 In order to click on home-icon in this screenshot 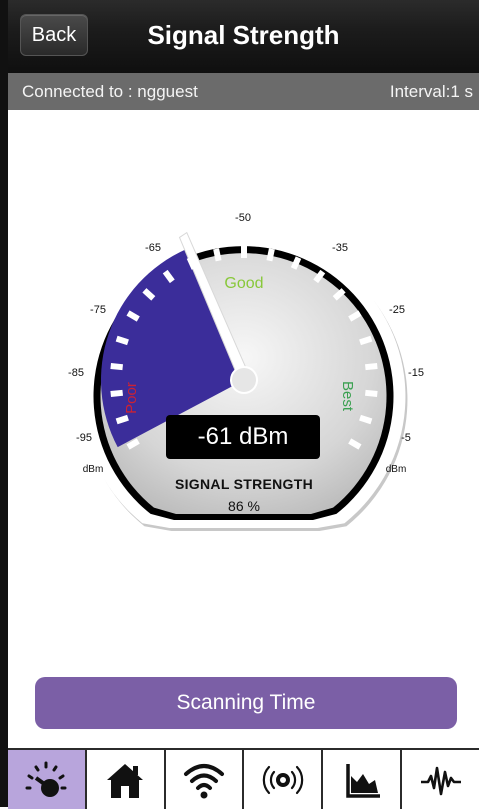, I will do `click(125, 780)`.